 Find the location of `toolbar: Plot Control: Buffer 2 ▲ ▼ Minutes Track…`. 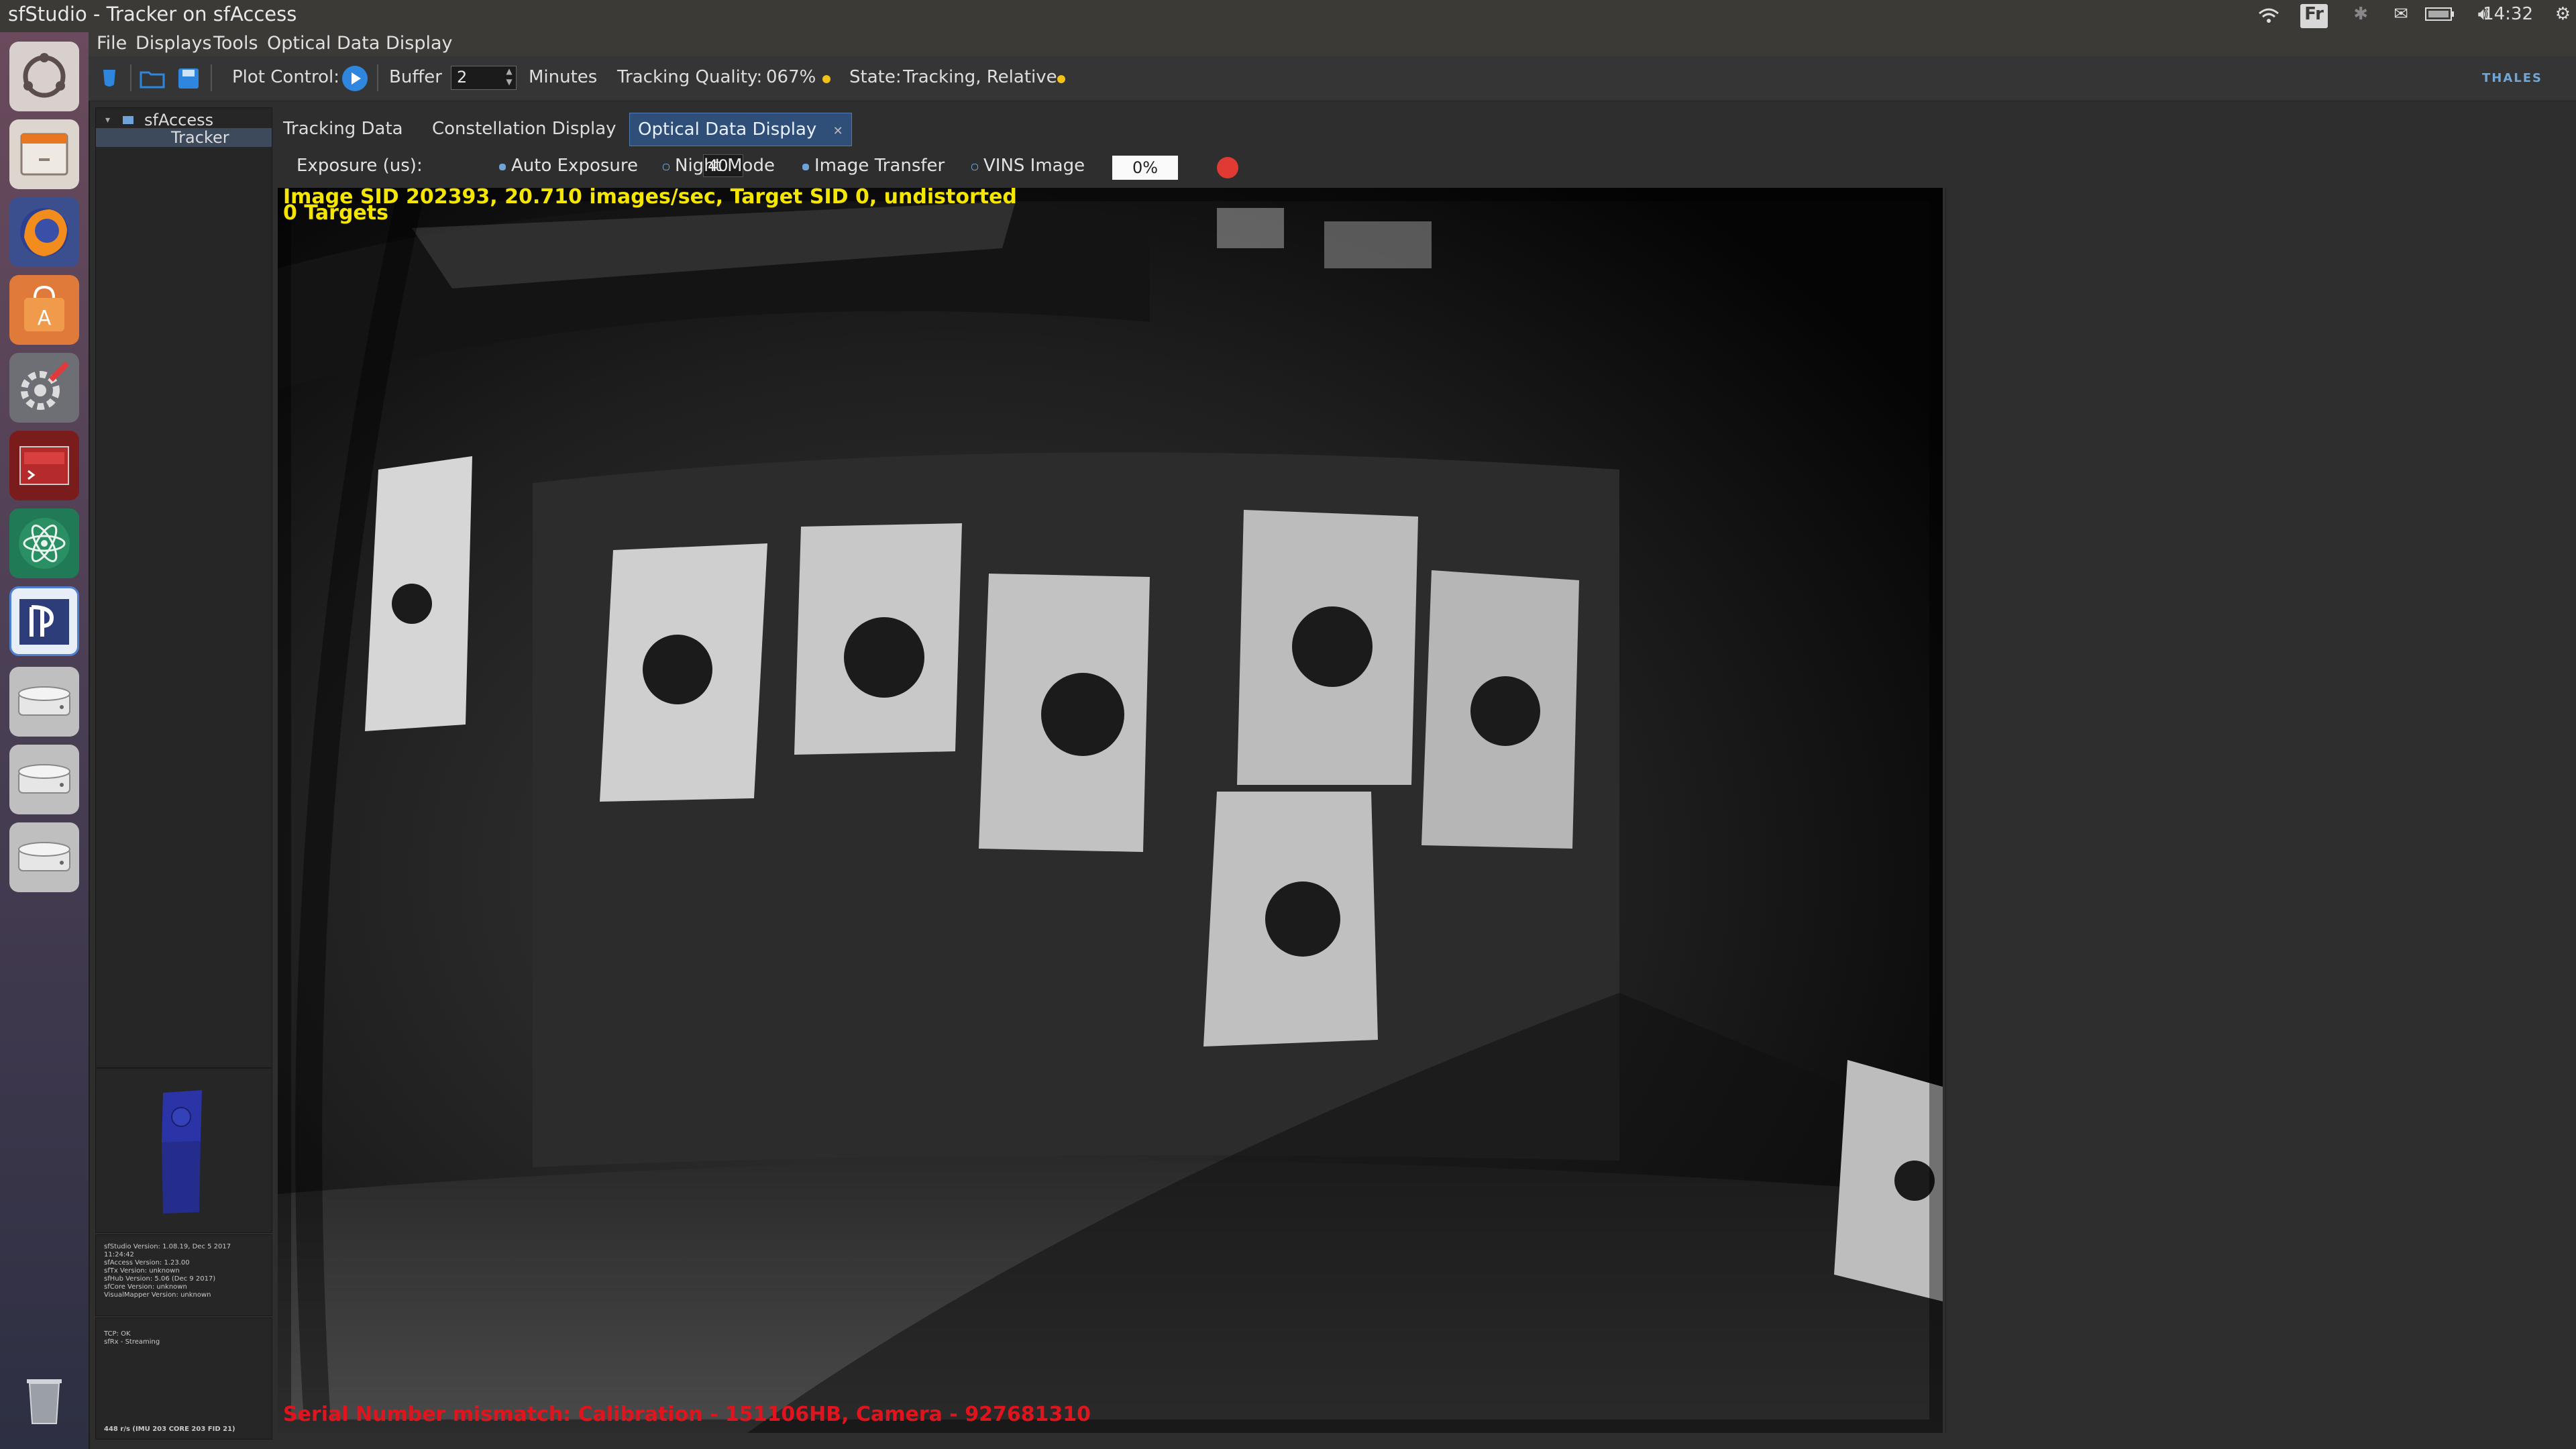

toolbar: Plot Control: Buffer 2 ▲ ▼ Minutes Track… is located at coordinates (1332, 78).